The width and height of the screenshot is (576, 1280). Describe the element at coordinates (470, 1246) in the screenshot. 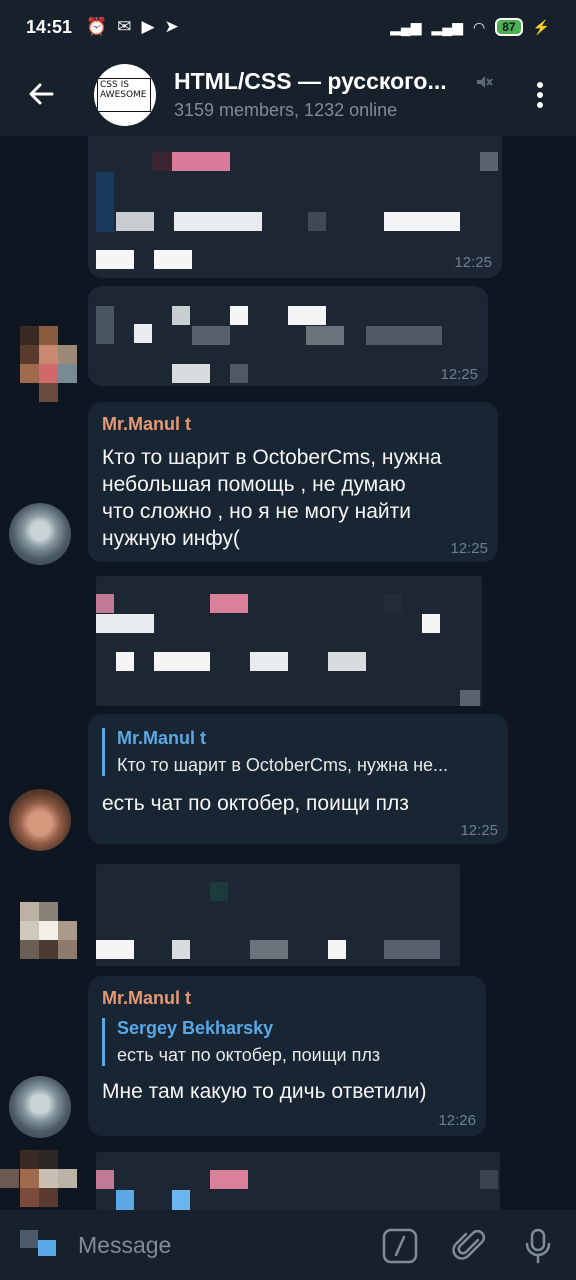

I see `attach-icon` at that location.